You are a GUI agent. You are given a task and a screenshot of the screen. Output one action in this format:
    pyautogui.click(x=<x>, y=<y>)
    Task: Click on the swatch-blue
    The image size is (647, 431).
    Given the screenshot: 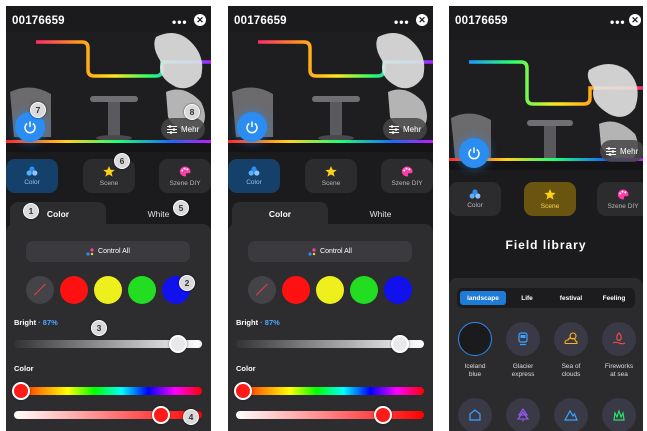 What is the action you would take?
    pyautogui.click(x=398, y=290)
    